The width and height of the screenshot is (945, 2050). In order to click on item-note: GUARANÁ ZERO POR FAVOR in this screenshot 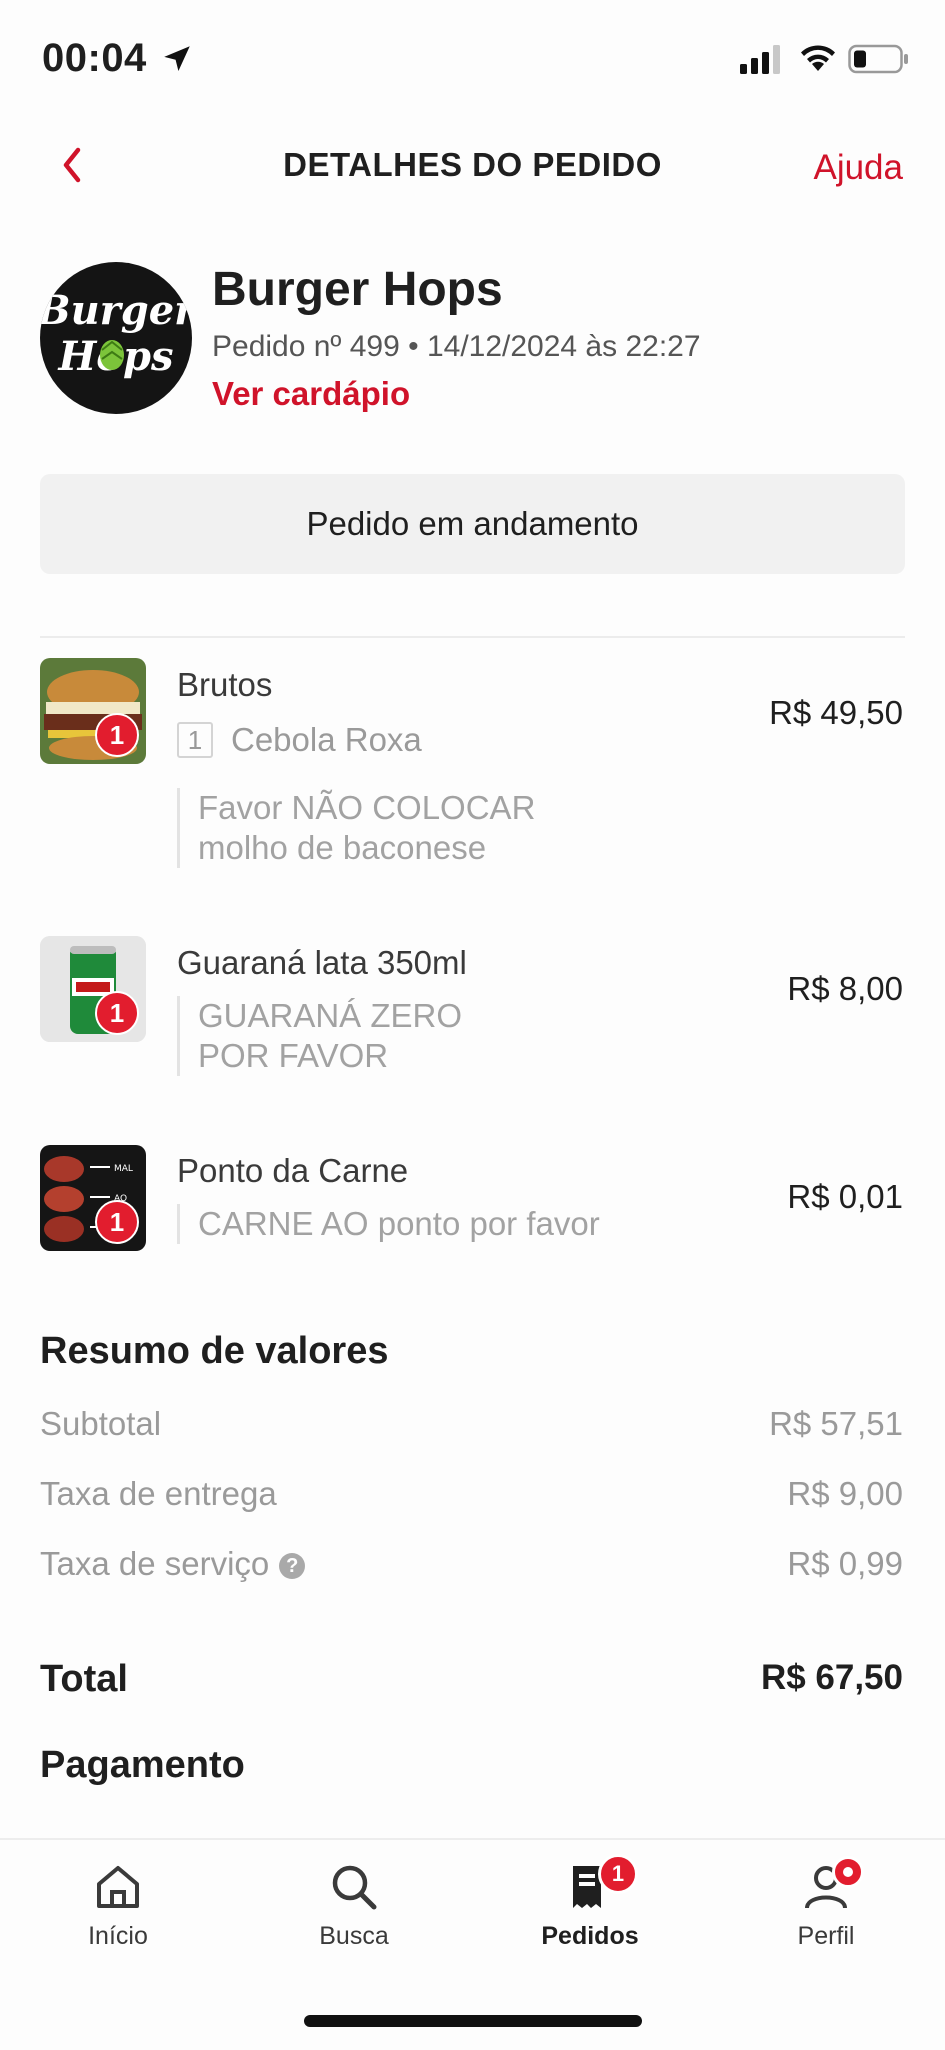, I will do `click(319, 1036)`.